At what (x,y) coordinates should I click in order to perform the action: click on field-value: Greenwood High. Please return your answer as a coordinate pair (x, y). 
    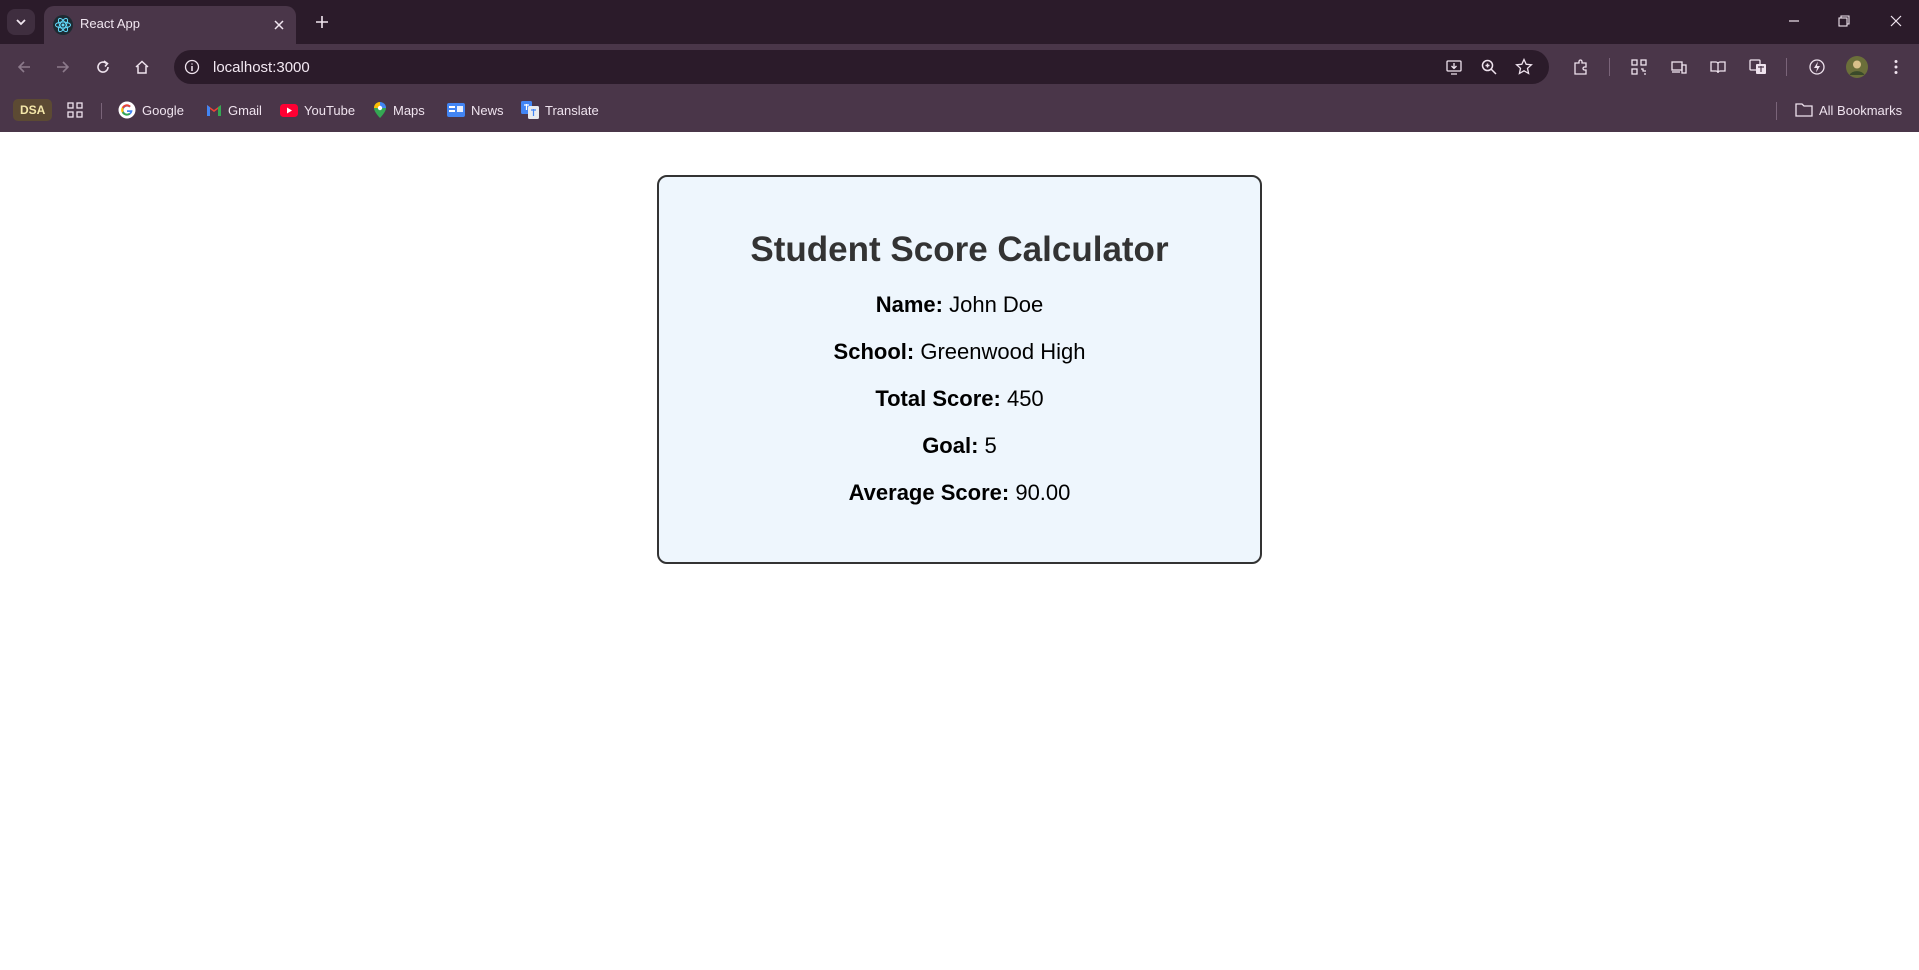
    Looking at the image, I should click on (1003, 351).